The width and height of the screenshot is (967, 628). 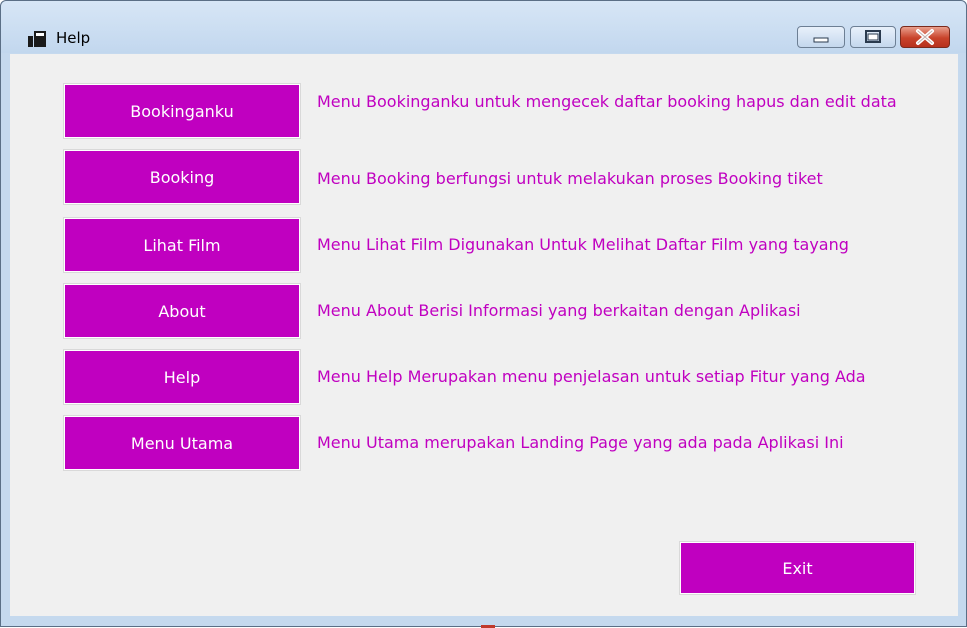 I want to click on close-button, so click(x=925, y=37).